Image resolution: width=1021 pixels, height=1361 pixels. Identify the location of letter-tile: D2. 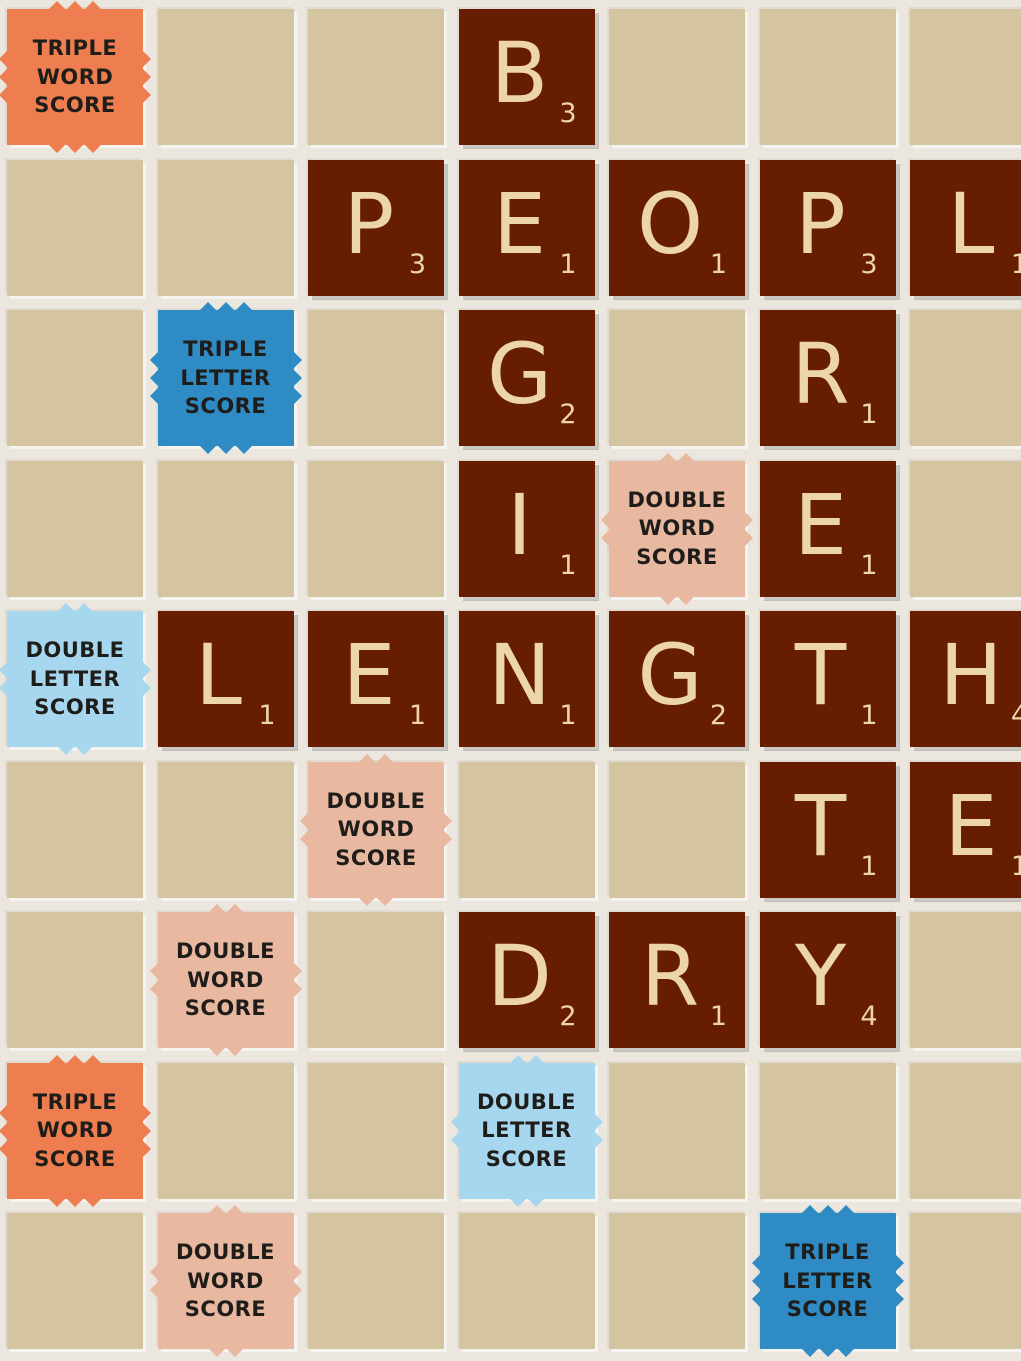
(526, 980).